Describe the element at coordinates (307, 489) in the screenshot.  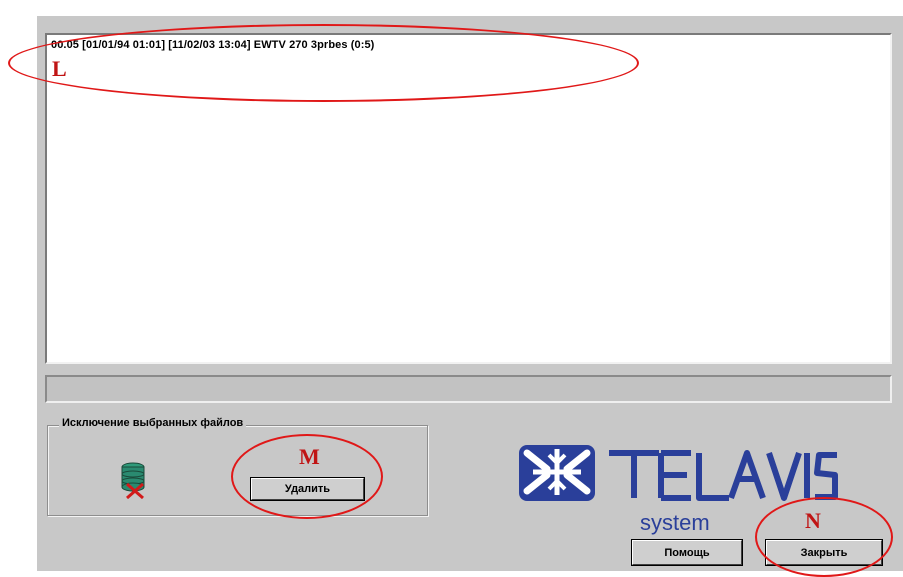
I see `delete-button: Удалить` at that location.